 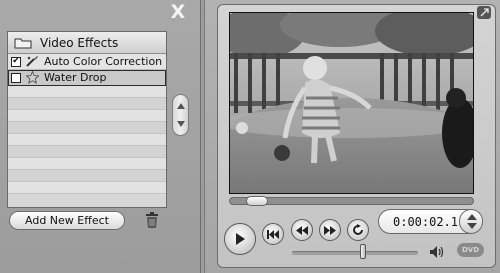 I want to click on fast-forward-button, so click(x=330, y=230).